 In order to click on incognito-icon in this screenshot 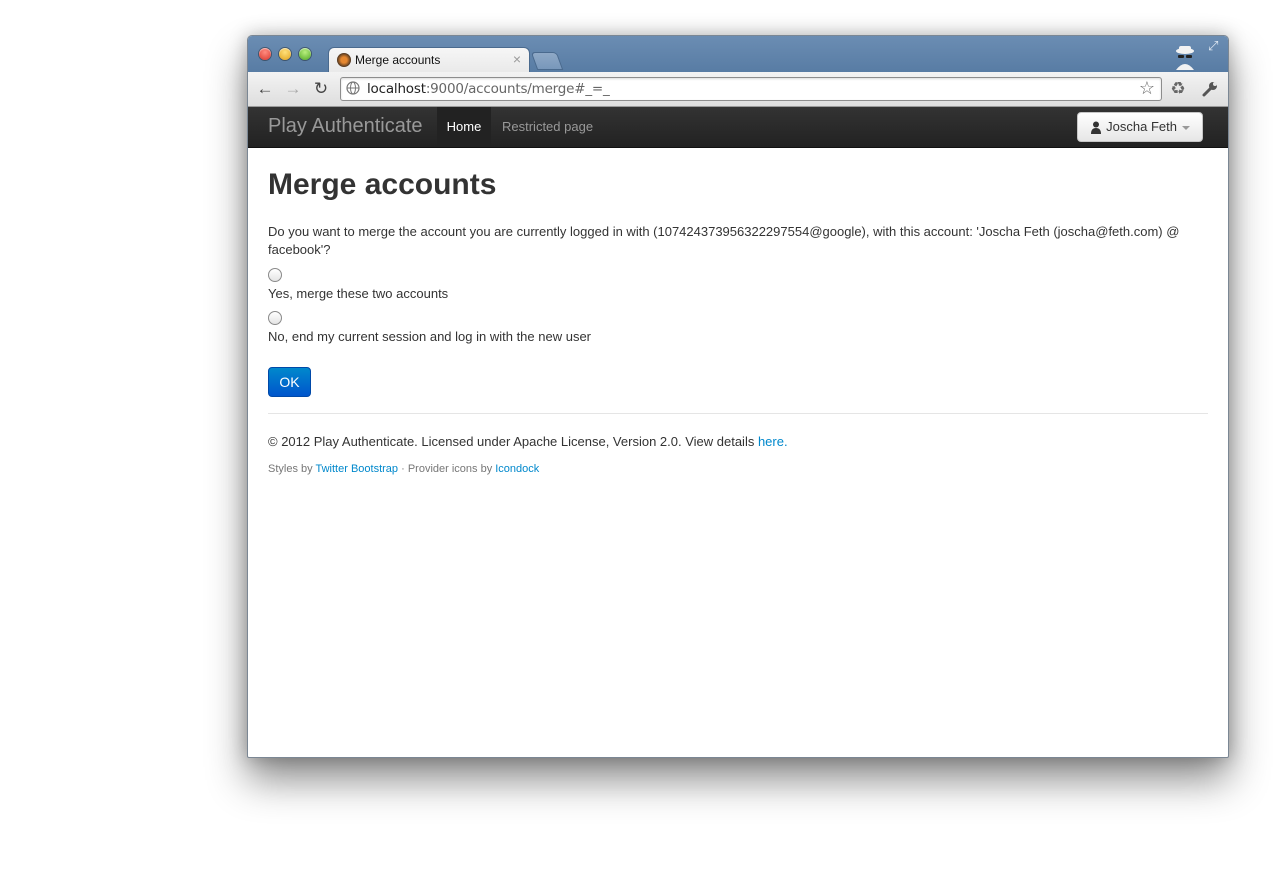, I will do `click(1185, 58)`.